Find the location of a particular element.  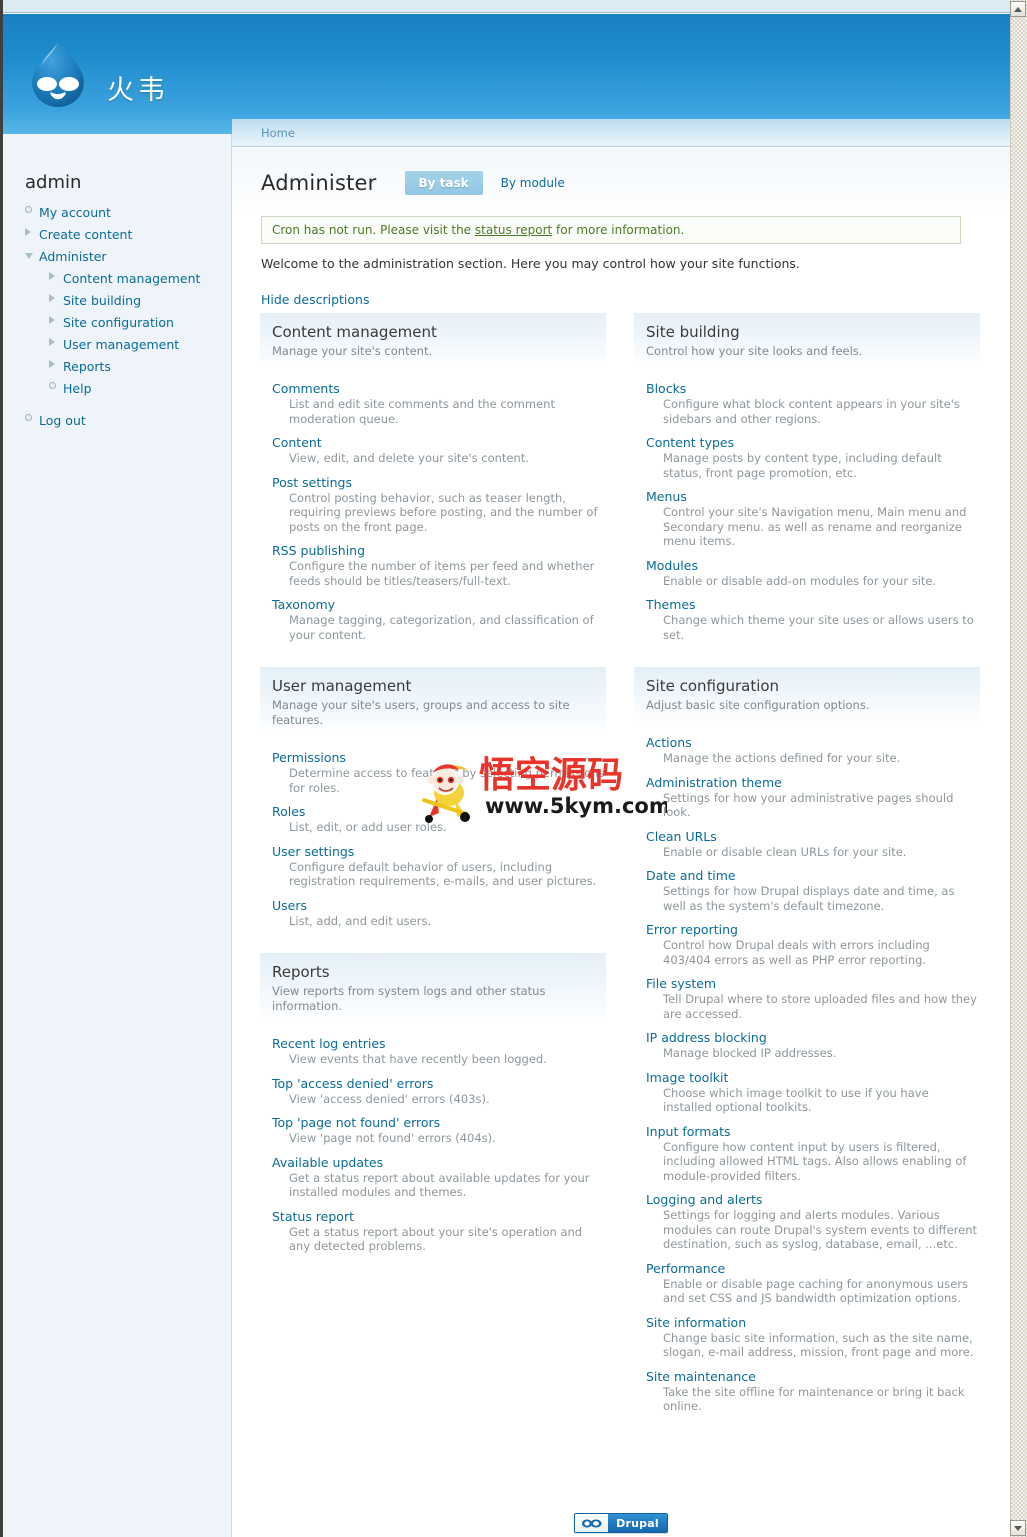

admin-link-modules: Modules is located at coordinates (672, 565).